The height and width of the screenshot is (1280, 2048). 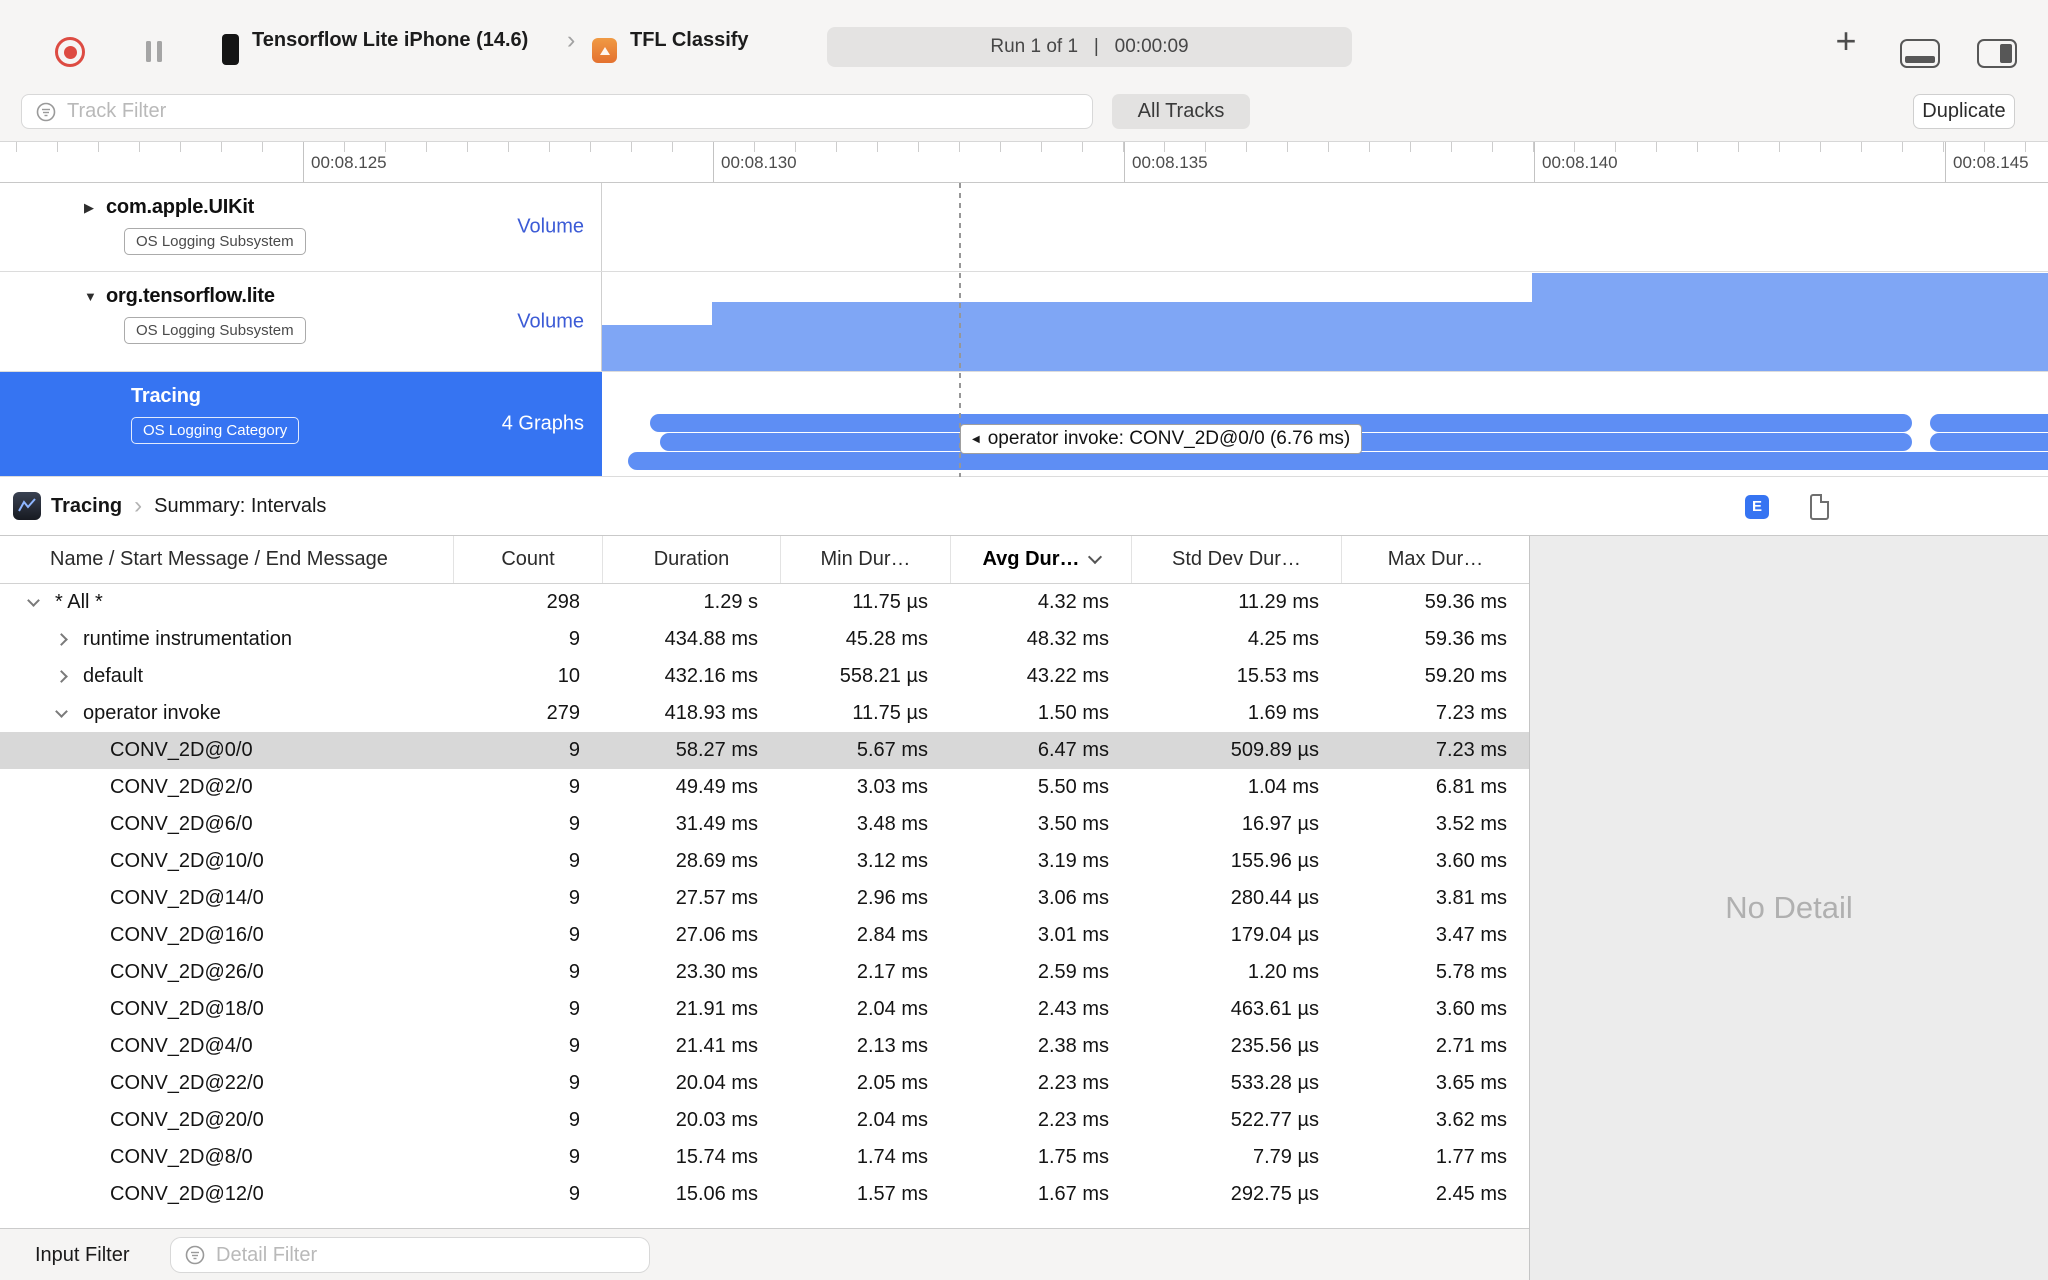 I want to click on column-header-name: Name / Start Message / End Message, so click(x=226, y=559).